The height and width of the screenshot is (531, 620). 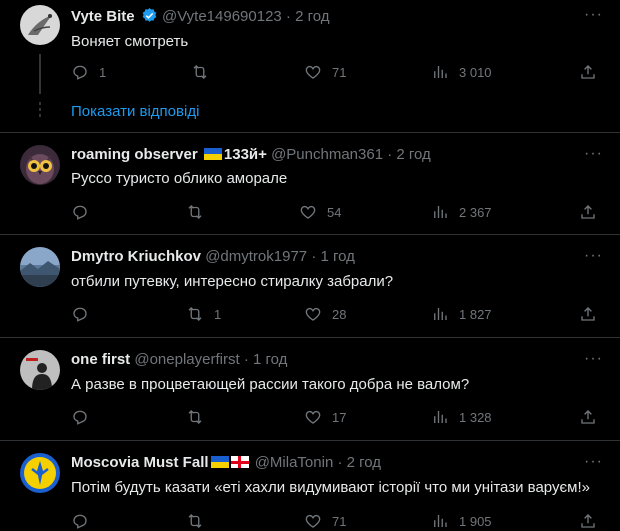 What do you see at coordinates (256, 256) in the screenshot?
I see `handle: @dmytrok1977` at bounding box center [256, 256].